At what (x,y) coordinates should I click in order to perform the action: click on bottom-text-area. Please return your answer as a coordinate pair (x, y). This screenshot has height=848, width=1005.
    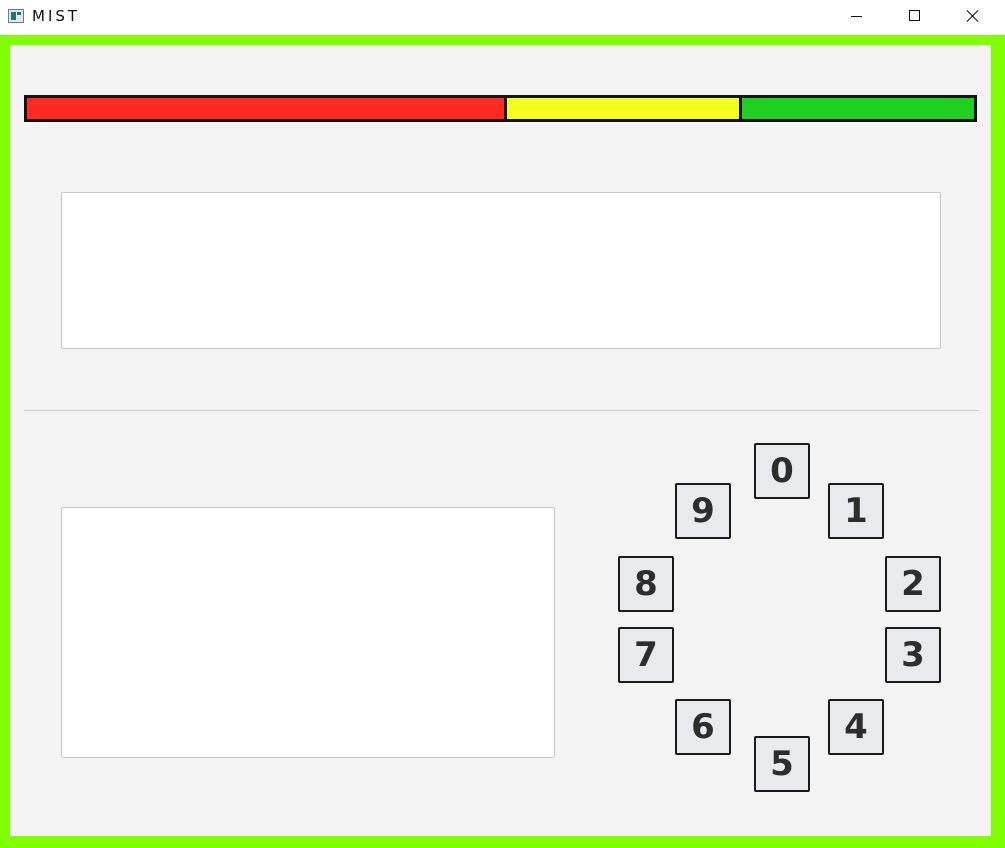
    Looking at the image, I should click on (308, 632).